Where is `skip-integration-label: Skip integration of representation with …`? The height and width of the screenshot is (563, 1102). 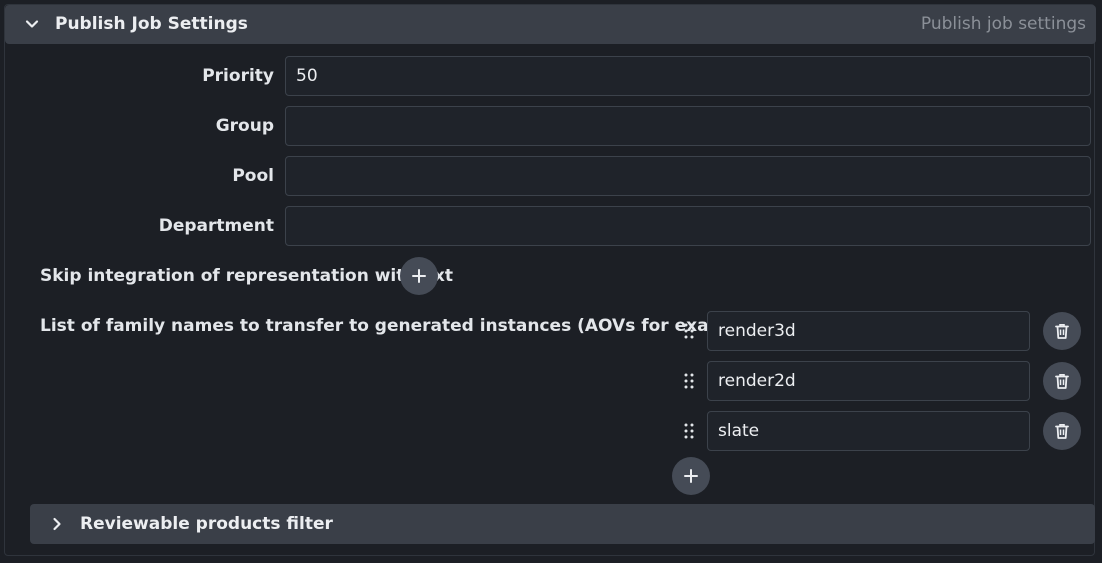
skip-integration-label: Skip integration of representation with … is located at coordinates (247, 276).